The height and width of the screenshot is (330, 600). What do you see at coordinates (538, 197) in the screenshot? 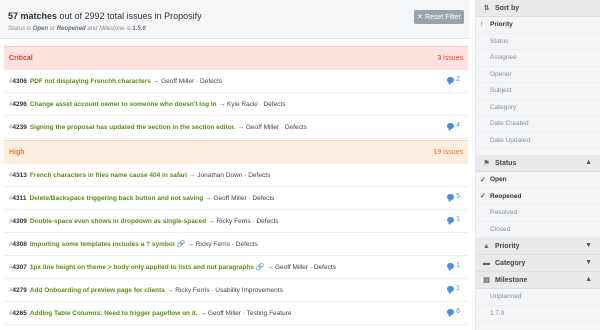
I see `status-option-reopened: ✓ Reopened` at bounding box center [538, 197].